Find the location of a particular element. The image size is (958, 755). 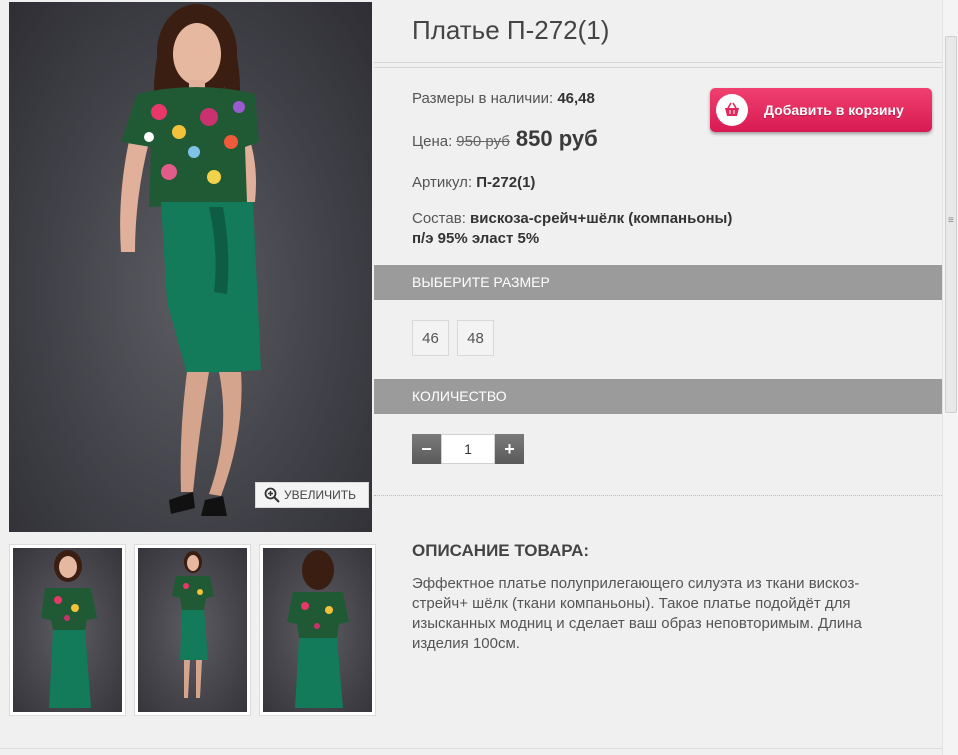

model-photo is located at coordinates (190, 260).